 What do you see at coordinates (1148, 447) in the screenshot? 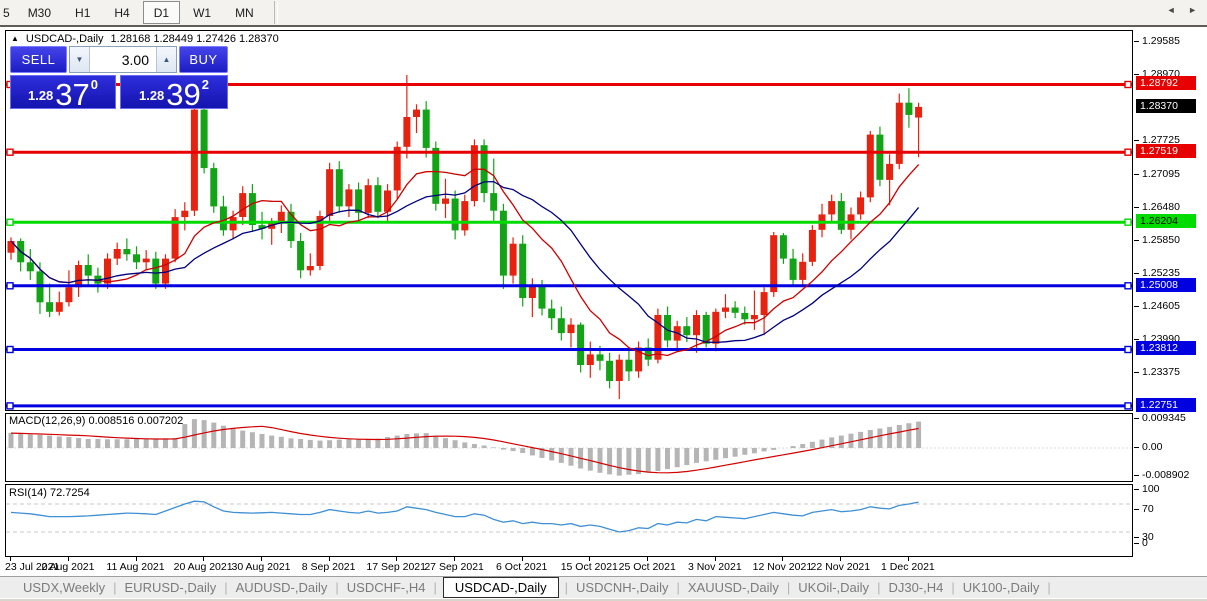
I see `macd-axis-tick: 0.00` at bounding box center [1148, 447].